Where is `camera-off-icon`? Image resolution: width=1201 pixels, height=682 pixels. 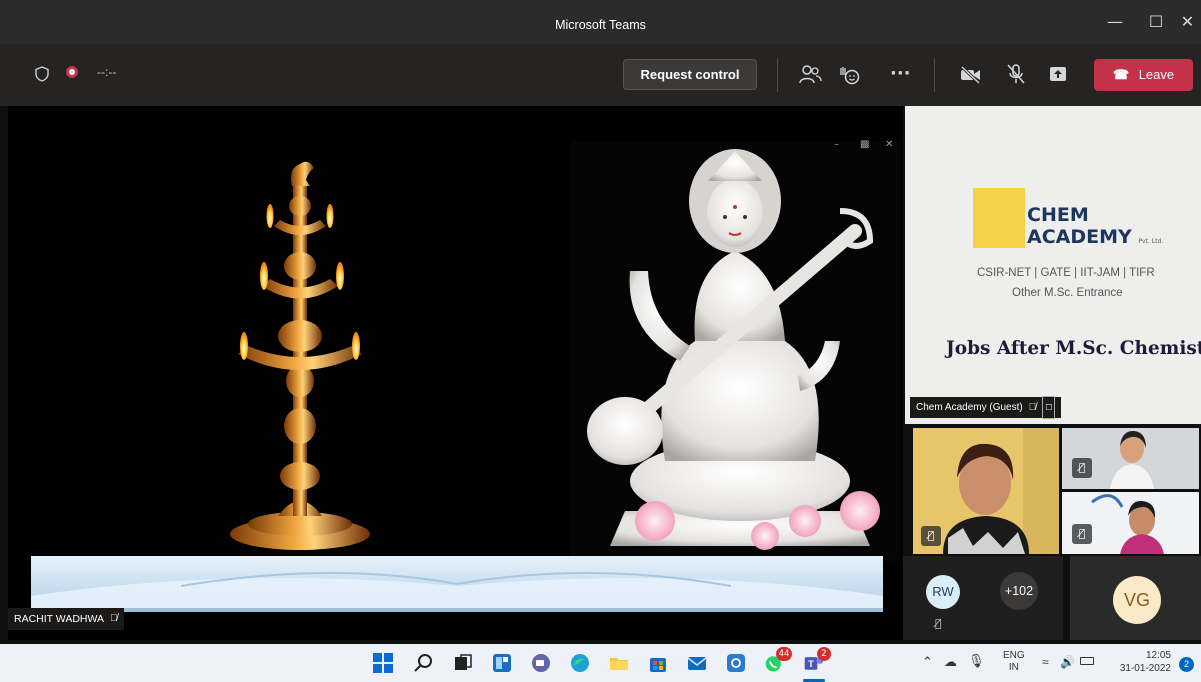 camera-off-icon is located at coordinates (971, 75).